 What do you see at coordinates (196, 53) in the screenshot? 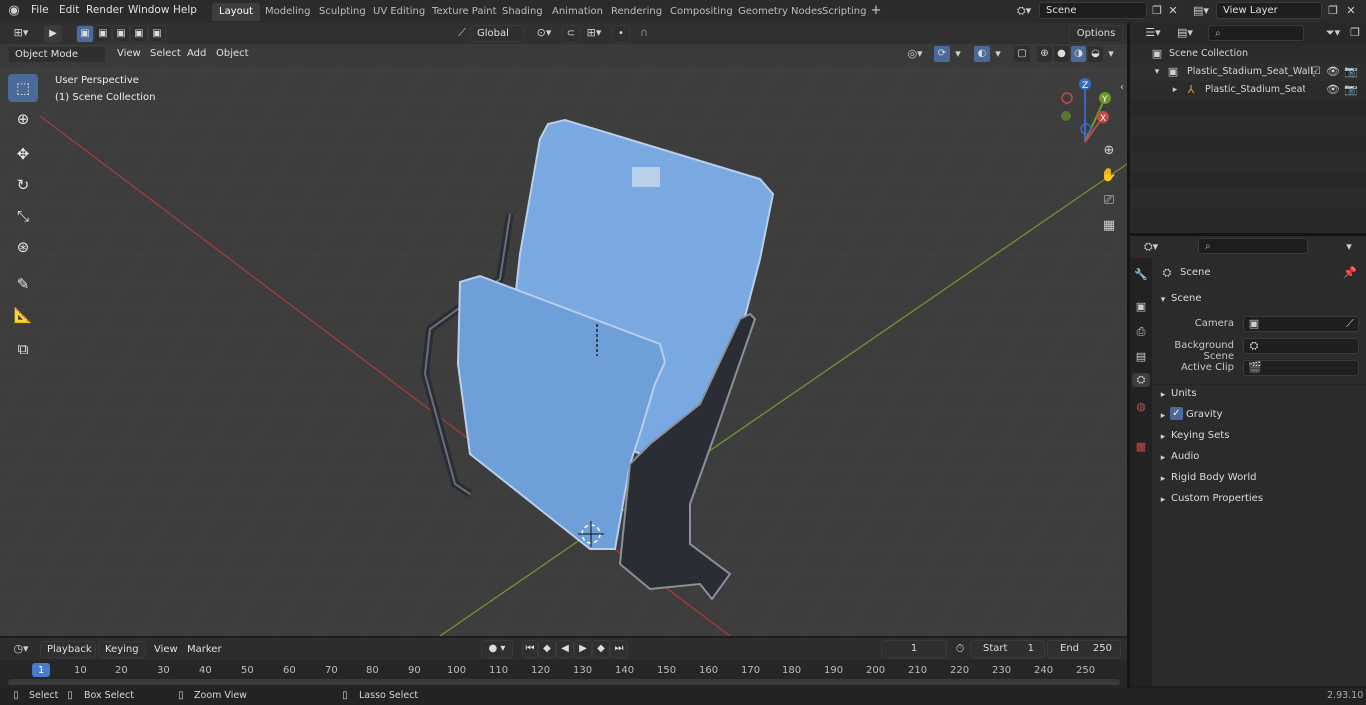
I see `viewport-menu-add: Add` at bounding box center [196, 53].